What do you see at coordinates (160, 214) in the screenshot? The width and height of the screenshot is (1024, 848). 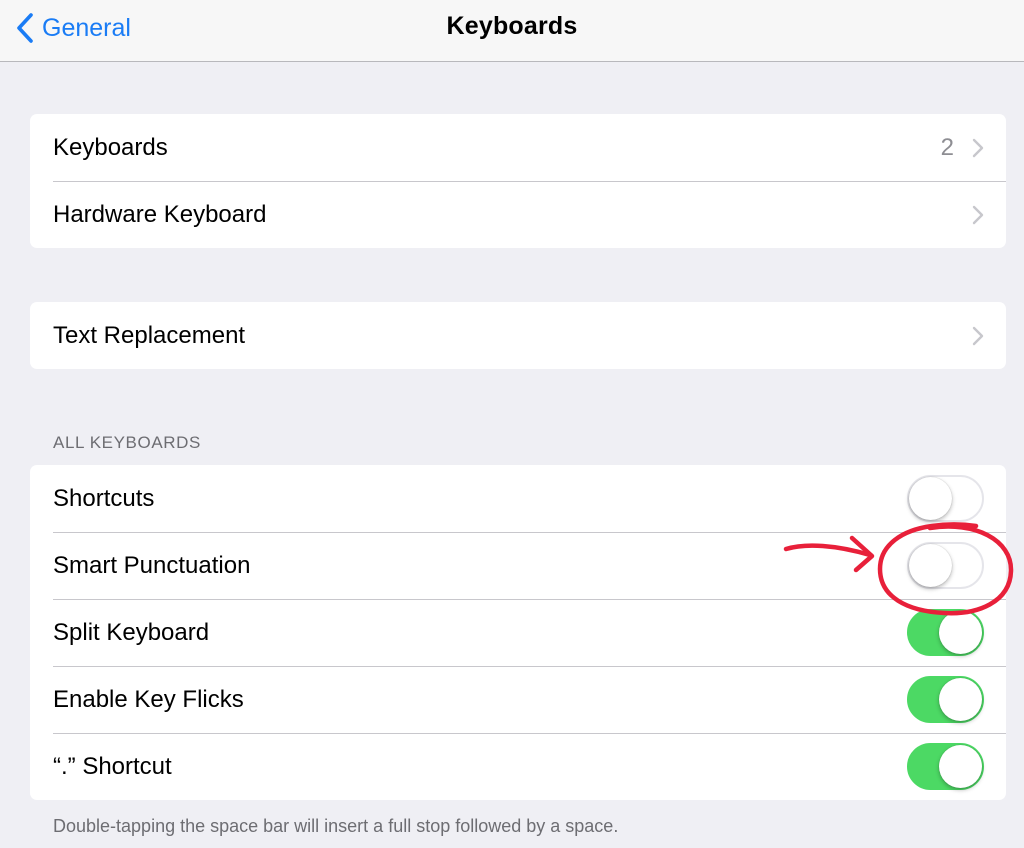 I see `row-hardware-keyboard-label: Hardware Keyboard` at bounding box center [160, 214].